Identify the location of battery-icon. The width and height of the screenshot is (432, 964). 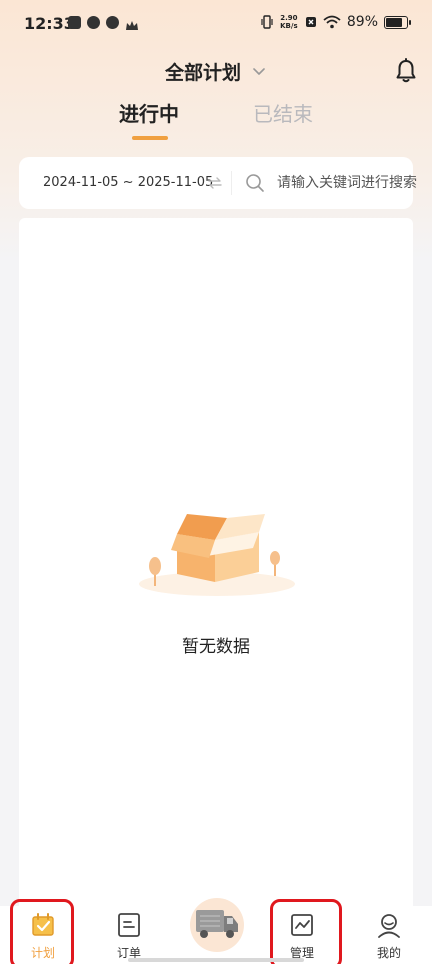
(397, 22).